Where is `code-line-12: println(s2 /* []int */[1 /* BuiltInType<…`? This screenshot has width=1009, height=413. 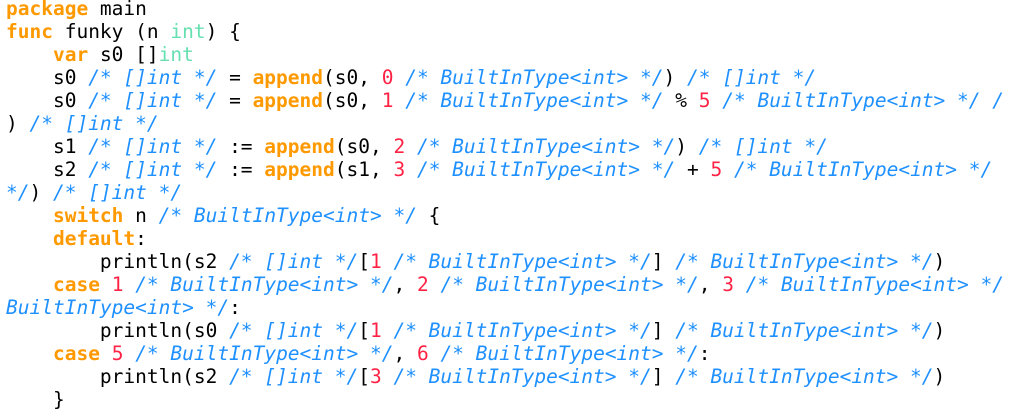
code-line-12: println(s2 /* []int */[1 /* BuiltInType<… is located at coordinates (475, 261).